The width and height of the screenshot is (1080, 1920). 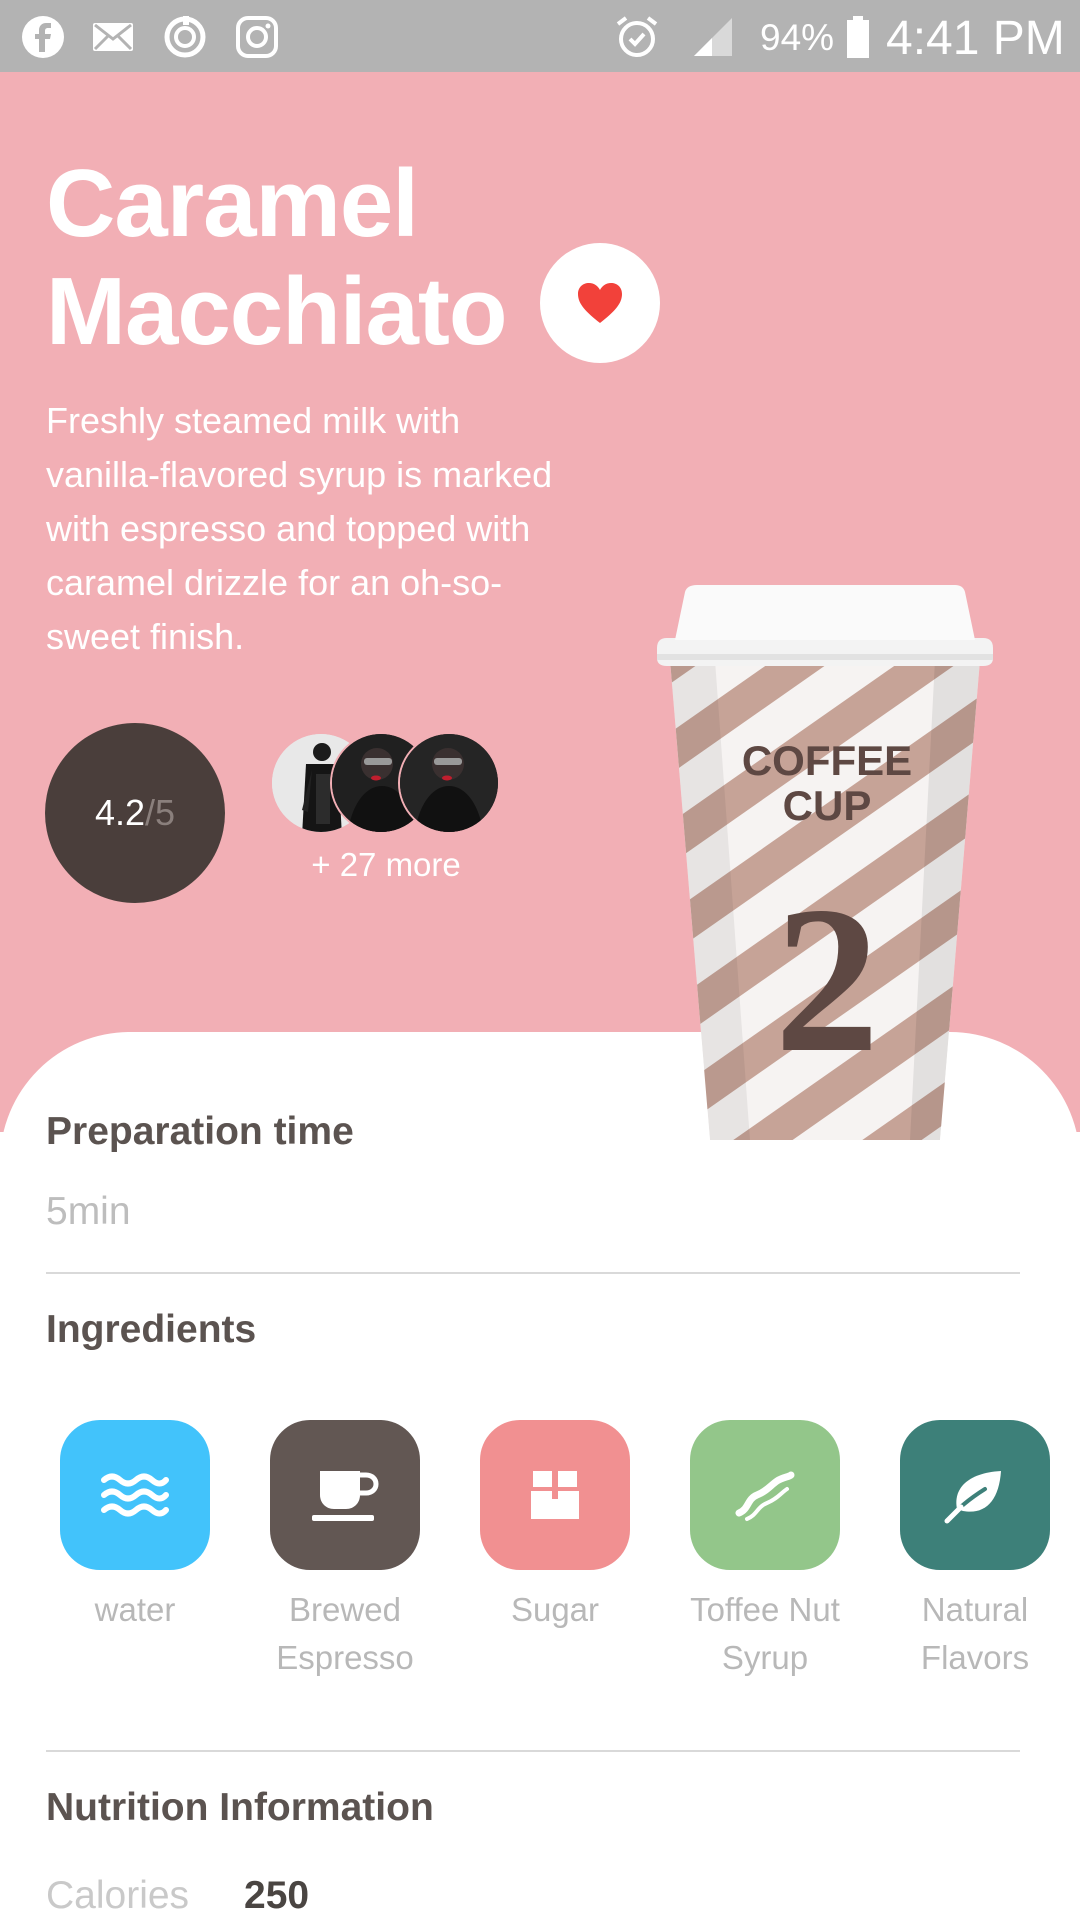 I want to click on rating-badge: 4.2/5, so click(x=135, y=813).